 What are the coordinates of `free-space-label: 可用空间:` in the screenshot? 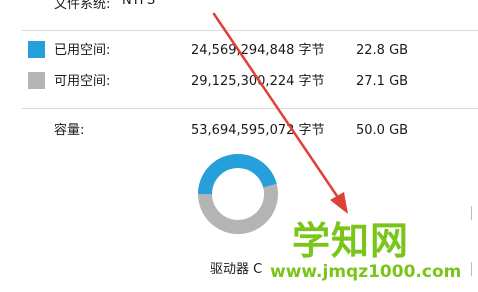 It's located at (82, 81).